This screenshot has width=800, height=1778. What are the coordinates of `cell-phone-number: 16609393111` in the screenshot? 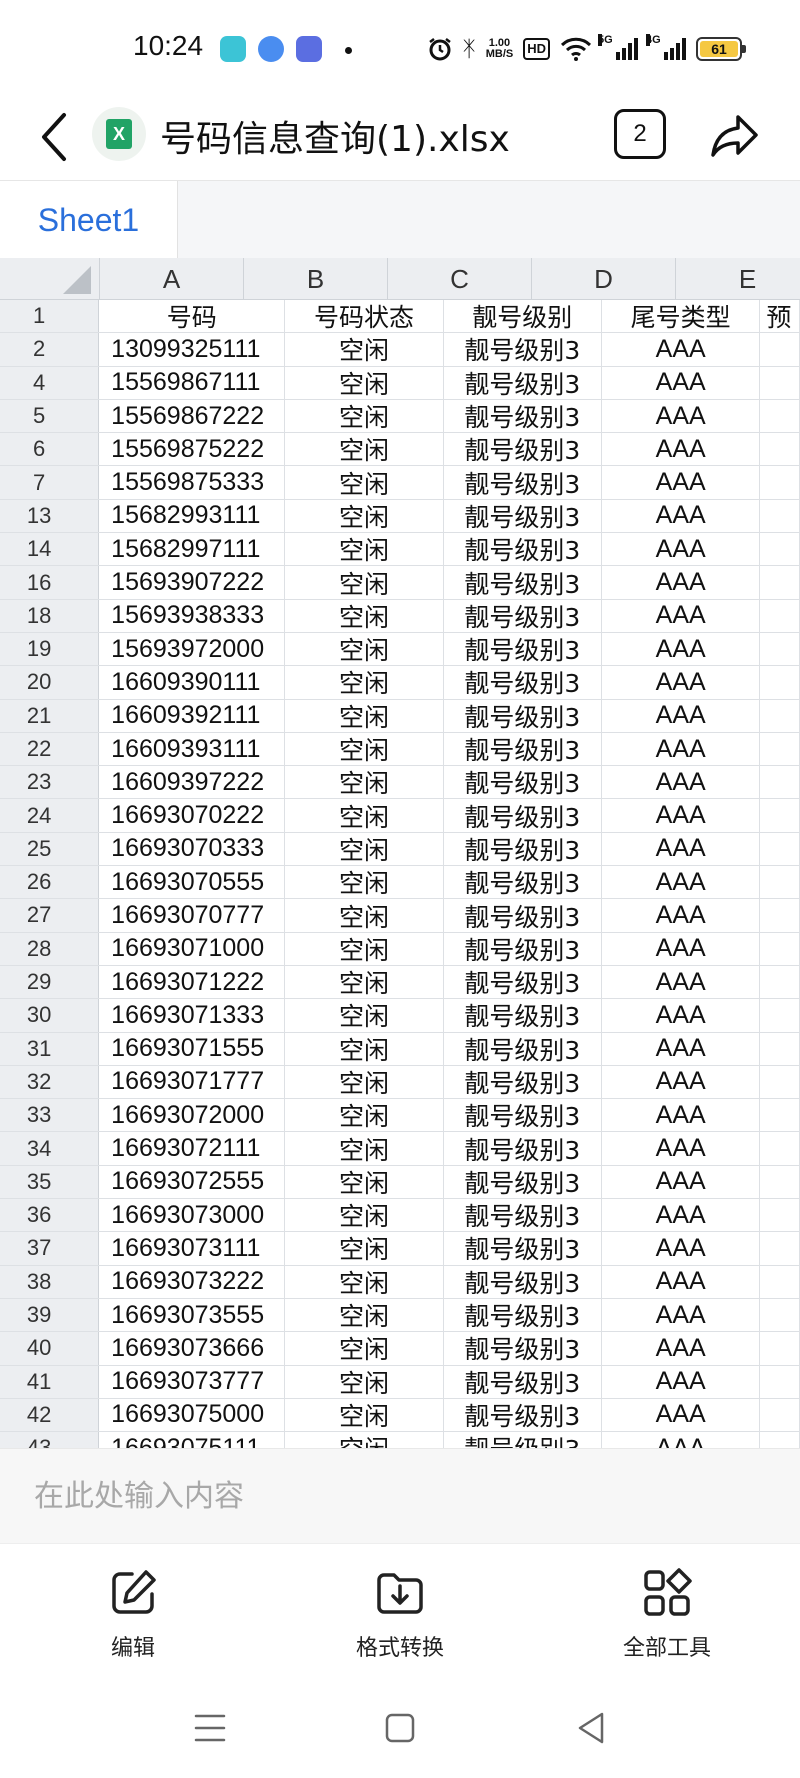 It's located at (192, 749).